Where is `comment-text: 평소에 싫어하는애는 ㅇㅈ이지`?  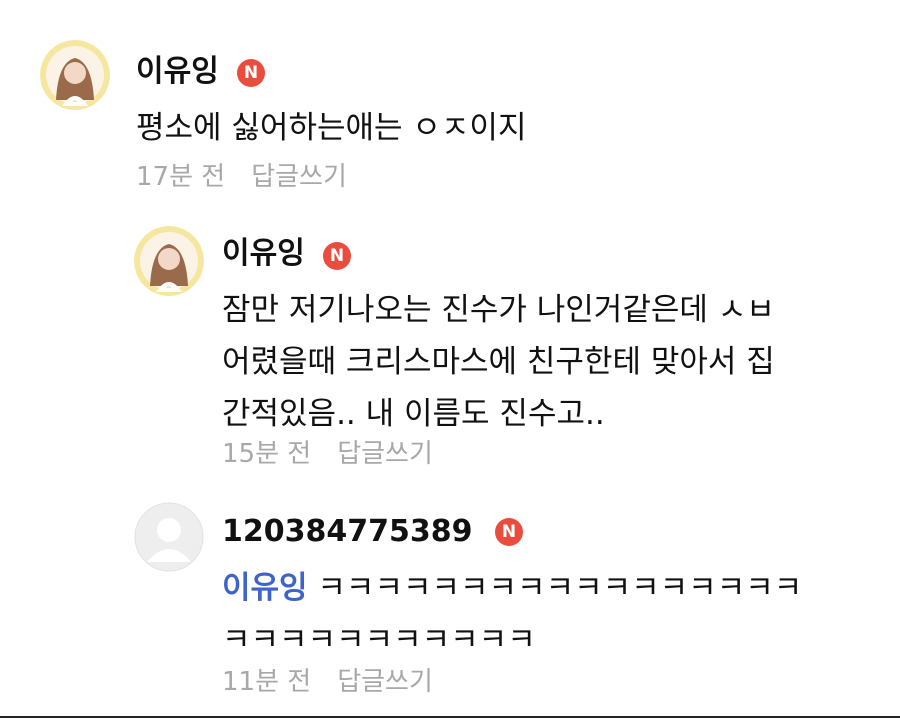
comment-text: 평소에 싫어하는애는 ㅇㅈ이지 is located at coordinates (331, 128).